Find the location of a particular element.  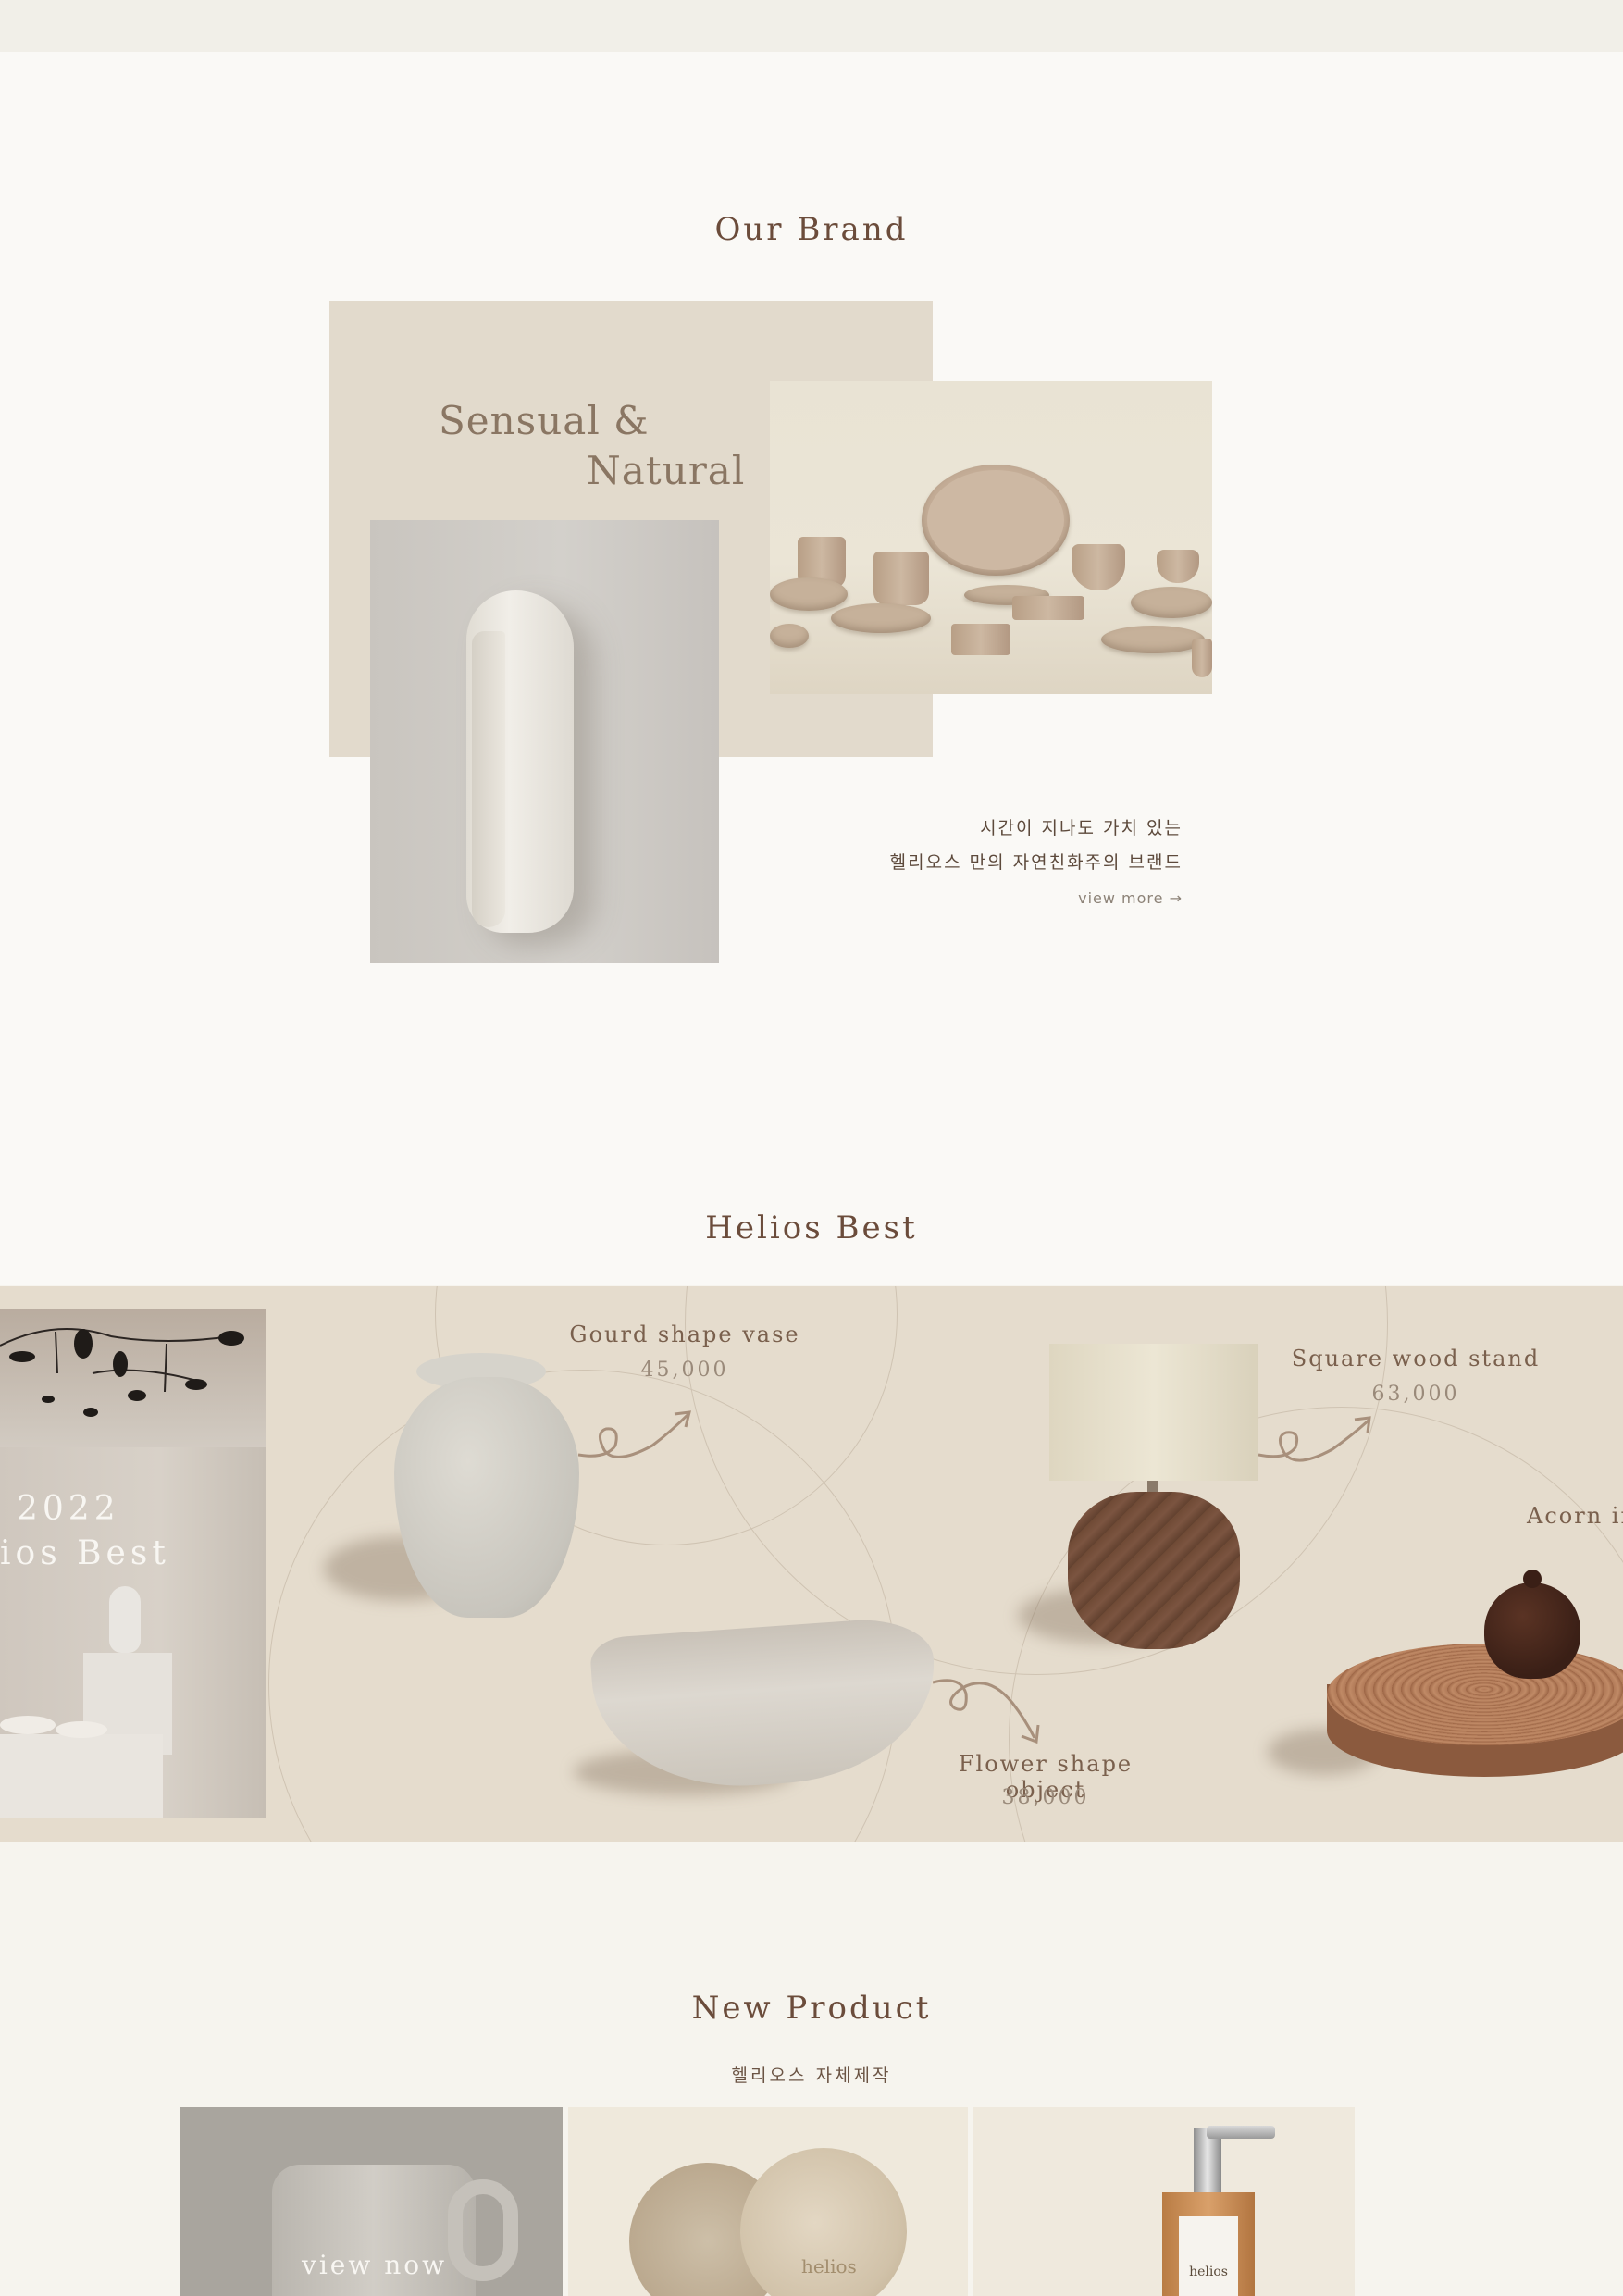

bottle-label is located at coordinates (1208, 2256).